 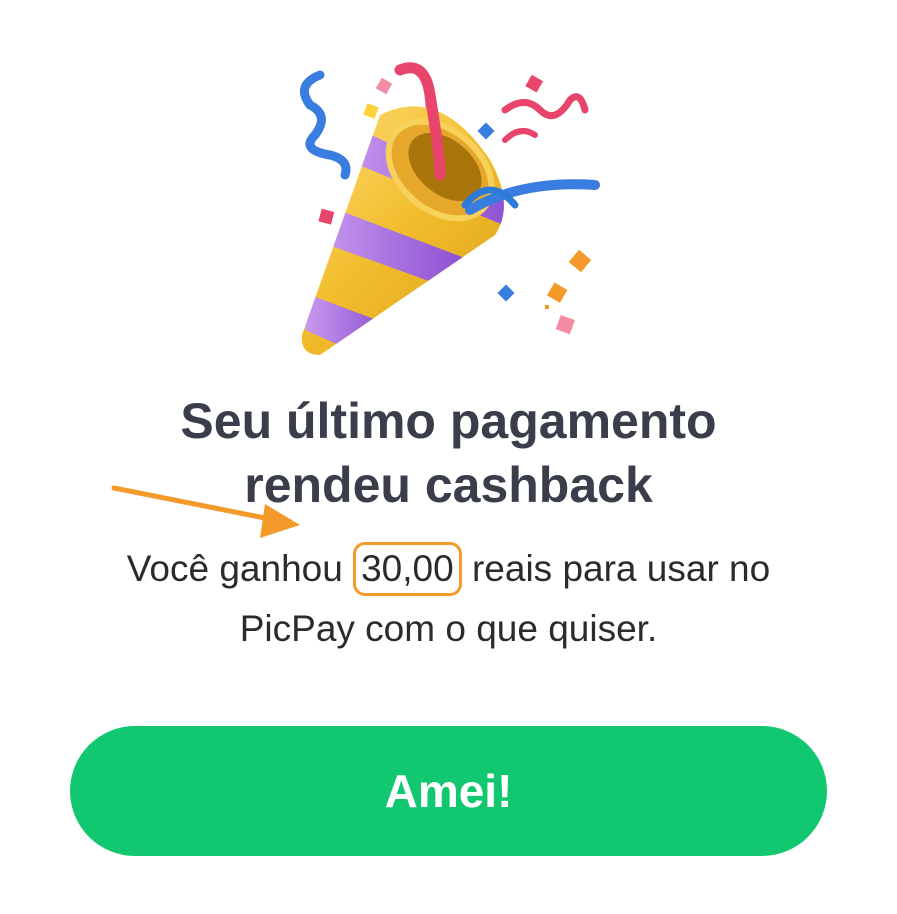 I want to click on cashback-message-line-1: Você ganhou 30,00 reais para usar no, so click(x=448, y=569).